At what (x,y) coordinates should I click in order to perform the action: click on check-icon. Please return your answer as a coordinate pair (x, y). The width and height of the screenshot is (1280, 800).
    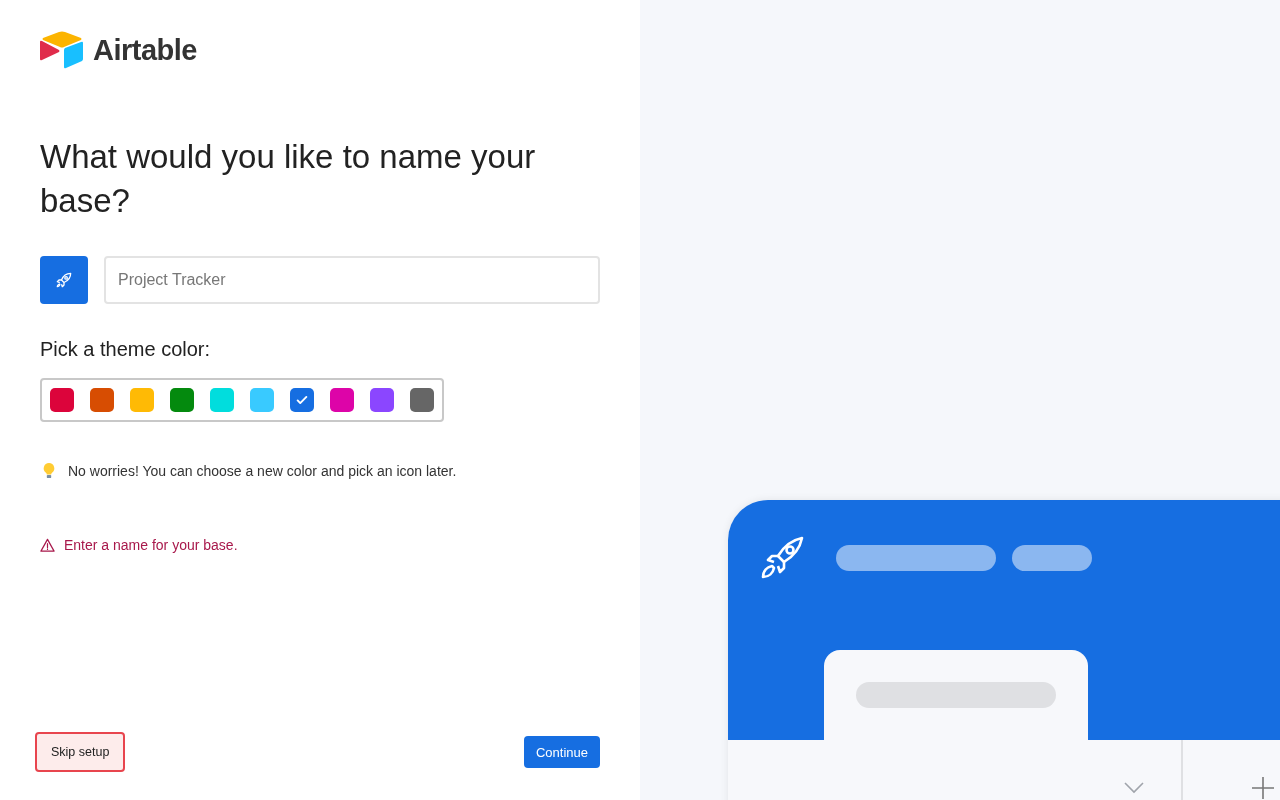
    Looking at the image, I should click on (302, 400).